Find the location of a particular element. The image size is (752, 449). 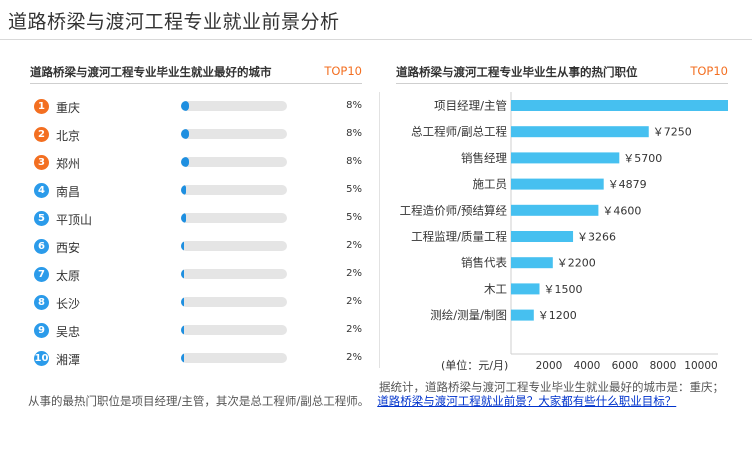

job-panel-top10-badge: TOP10 is located at coordinates (709, 71).